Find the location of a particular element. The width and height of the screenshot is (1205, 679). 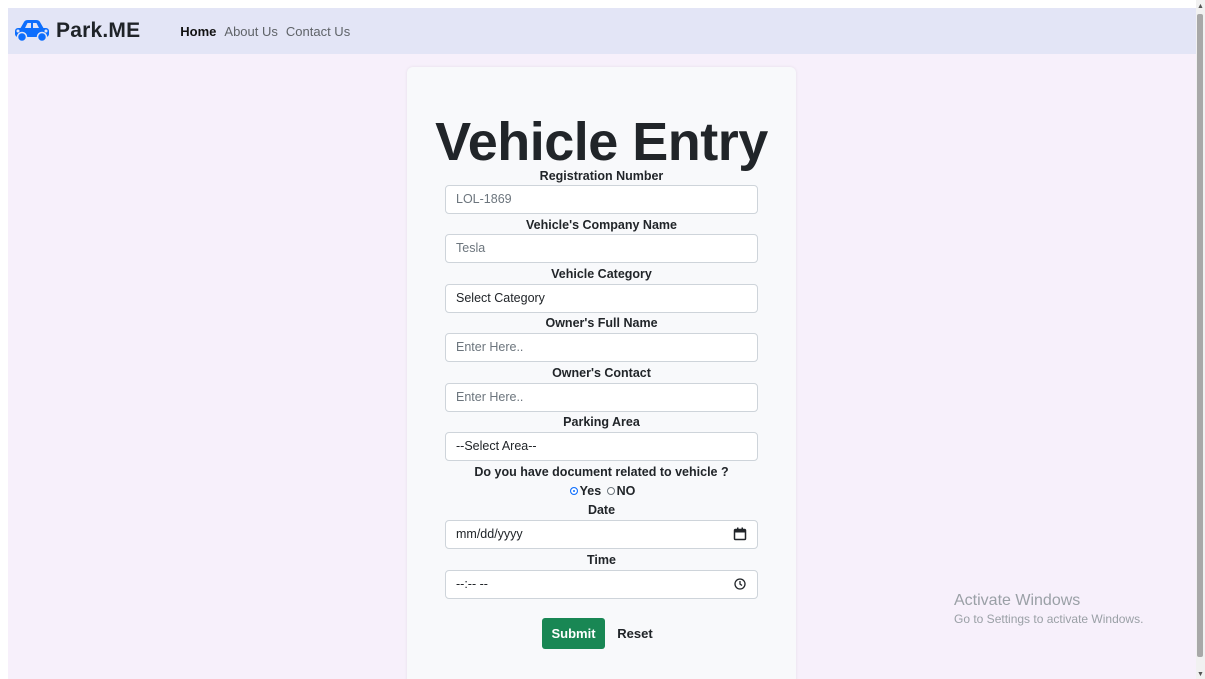

time-label: Time is located at coordinates (601, 560).